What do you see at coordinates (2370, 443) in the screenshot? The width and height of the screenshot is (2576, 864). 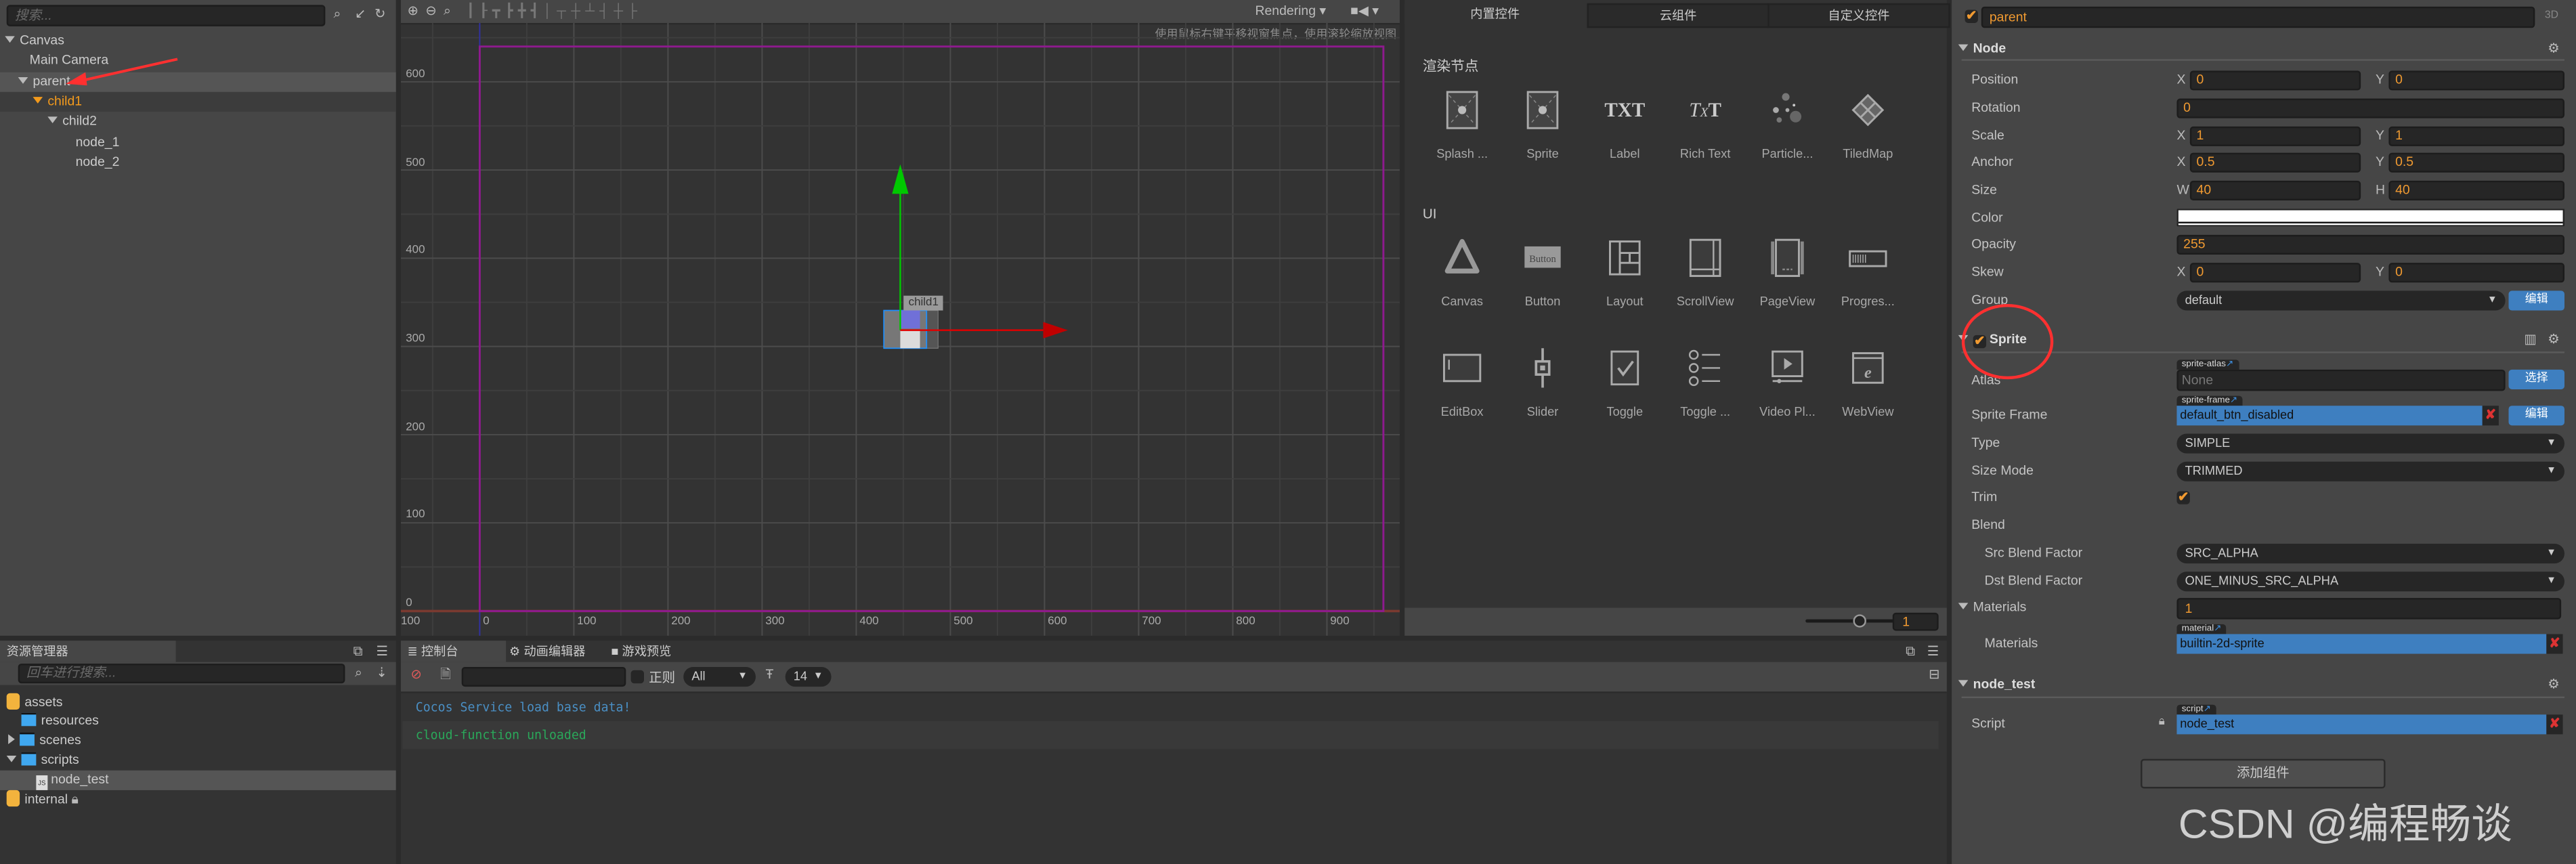 I see `type-select: SIMPLE ▼` at bounding box center [2370, 443].